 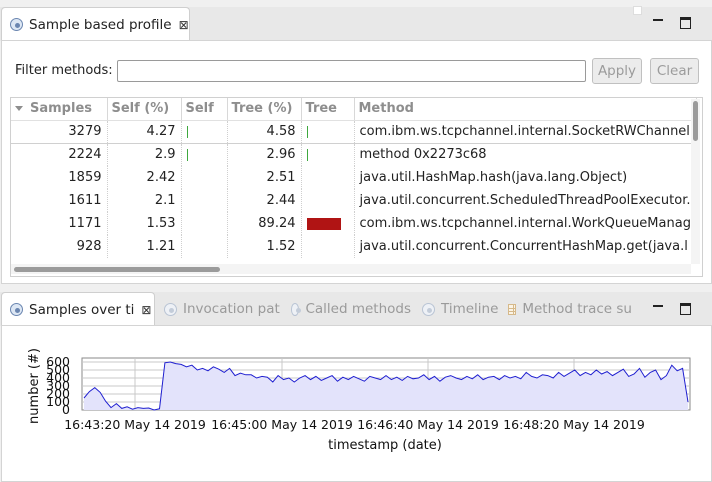 What do you see at coordinates (351, 71) in the screenshot?
I see `filter-methods-input` at bounding box center [351, 71].